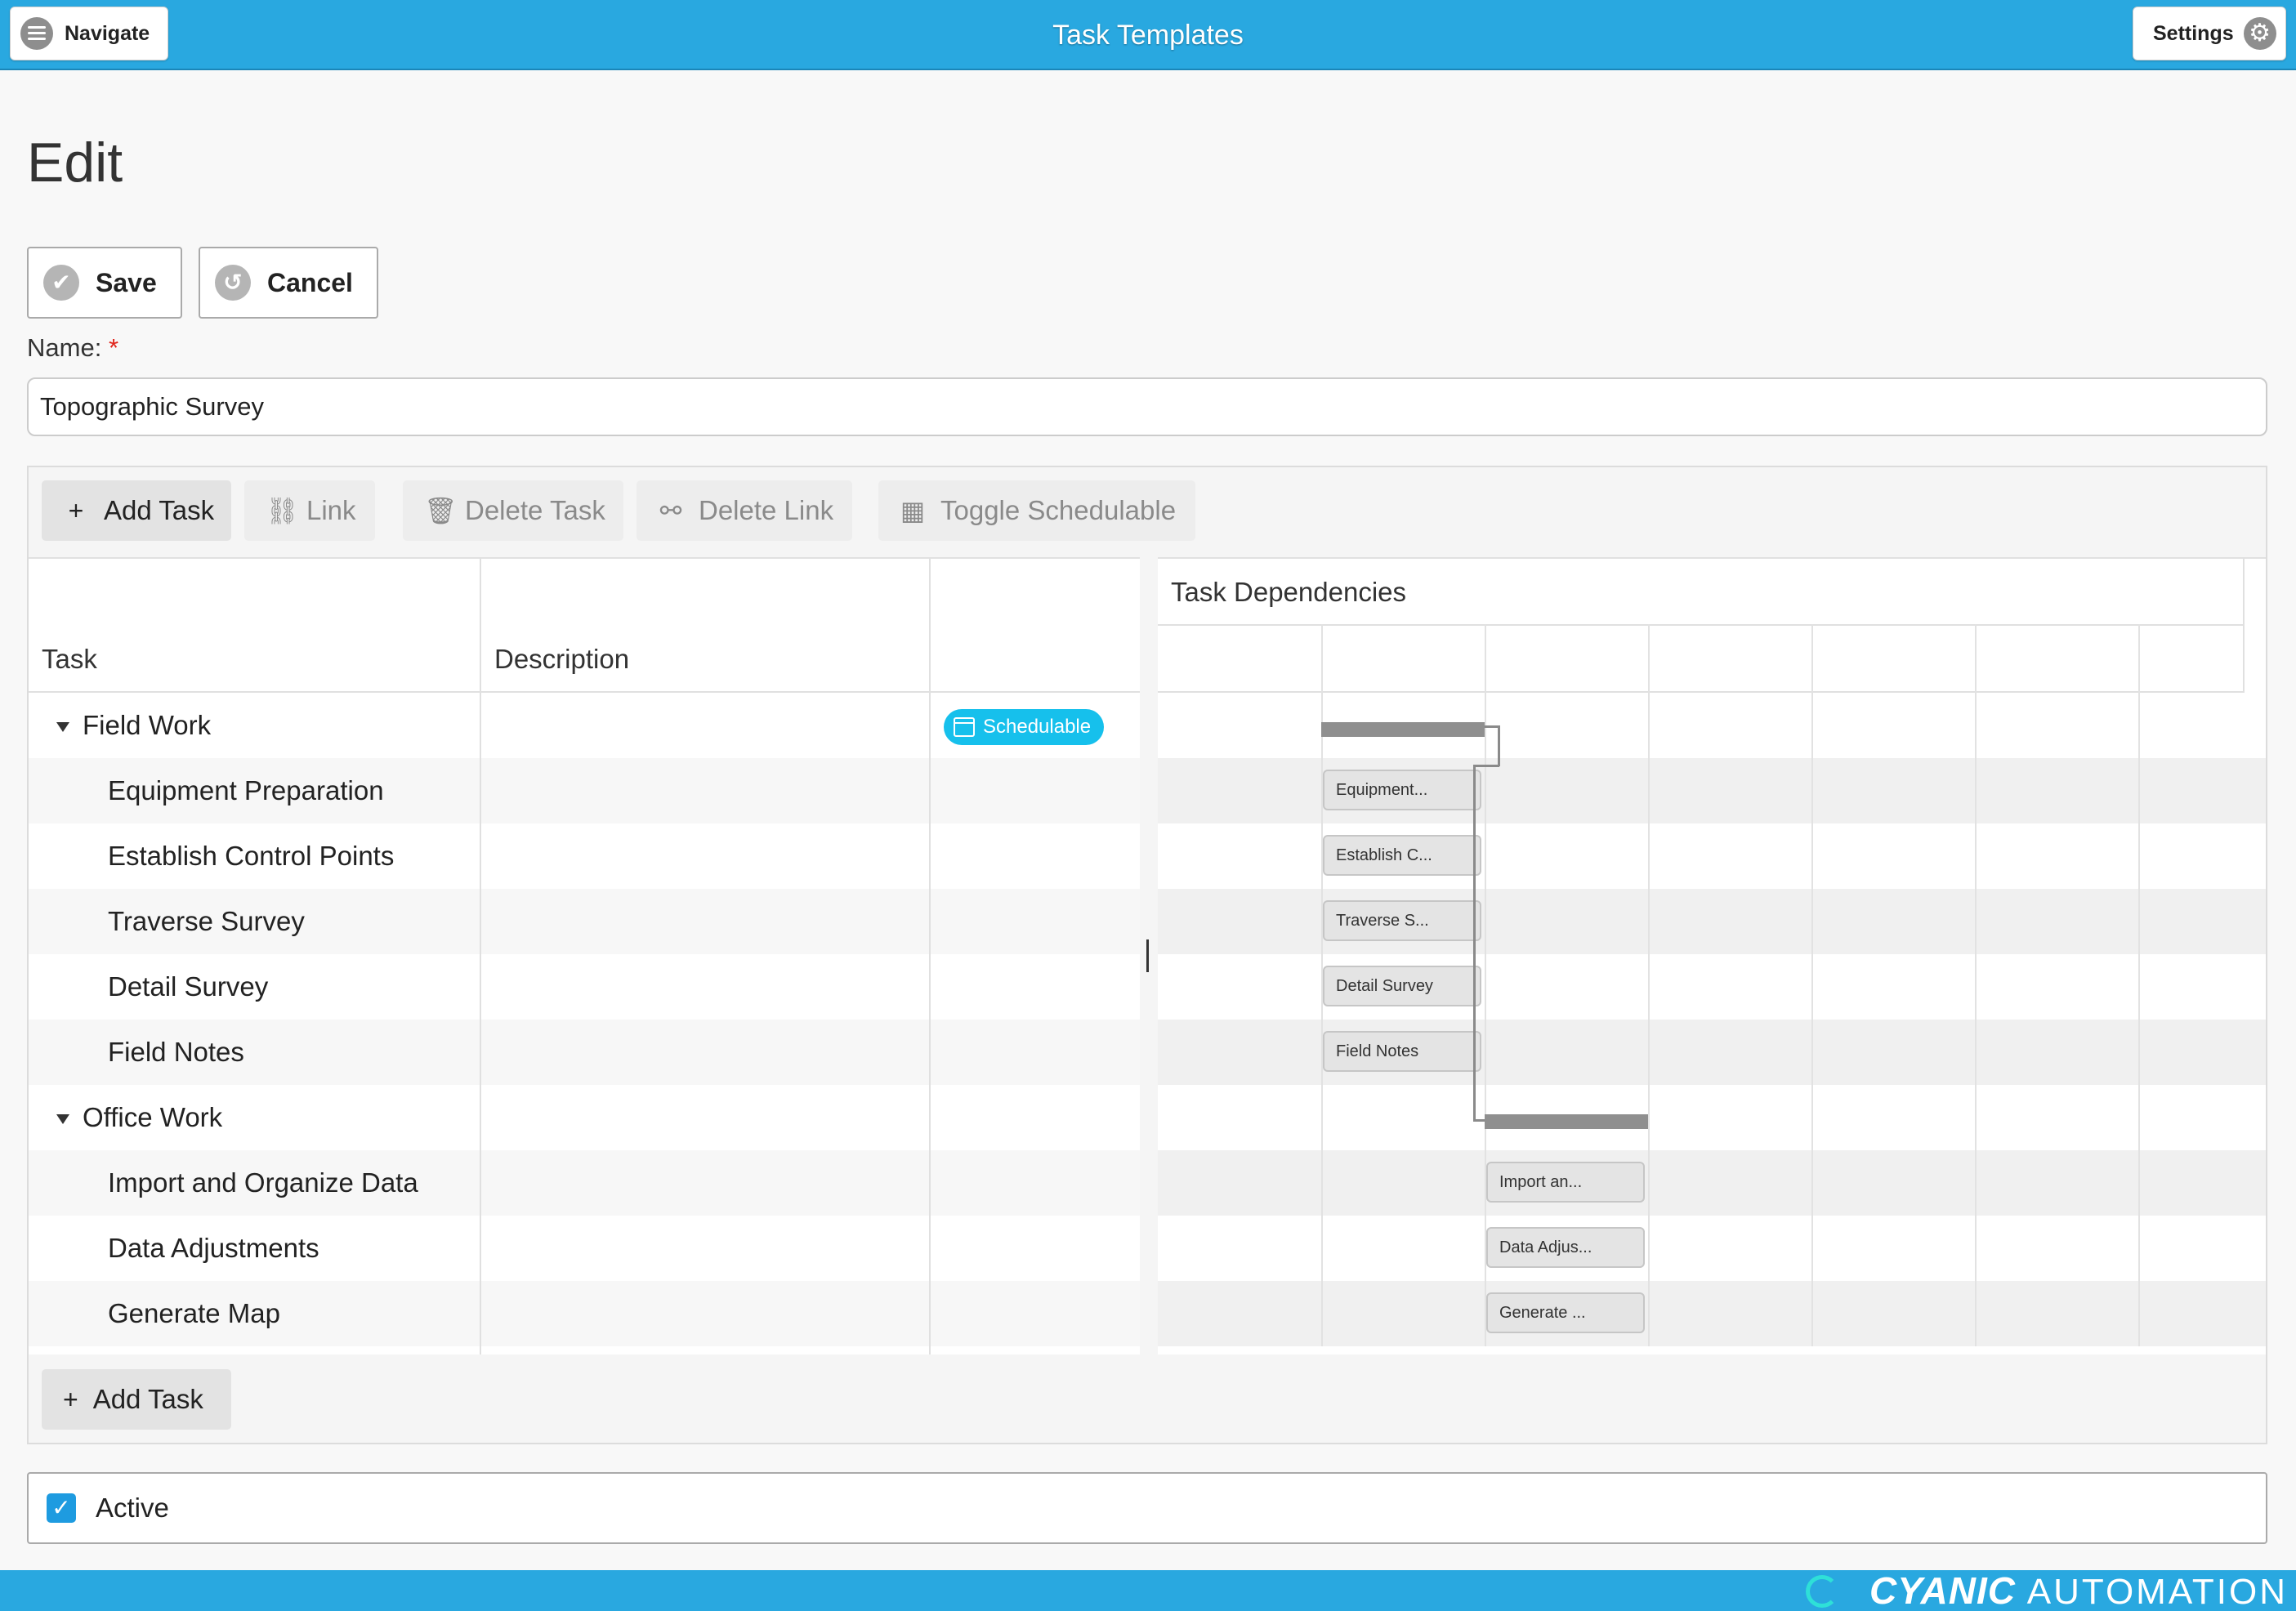 The width and height of the screenshot is (2296, 1611). I want to click on top-bar: Navigate Task Templates Settings ⚙, so click(1148, 35).